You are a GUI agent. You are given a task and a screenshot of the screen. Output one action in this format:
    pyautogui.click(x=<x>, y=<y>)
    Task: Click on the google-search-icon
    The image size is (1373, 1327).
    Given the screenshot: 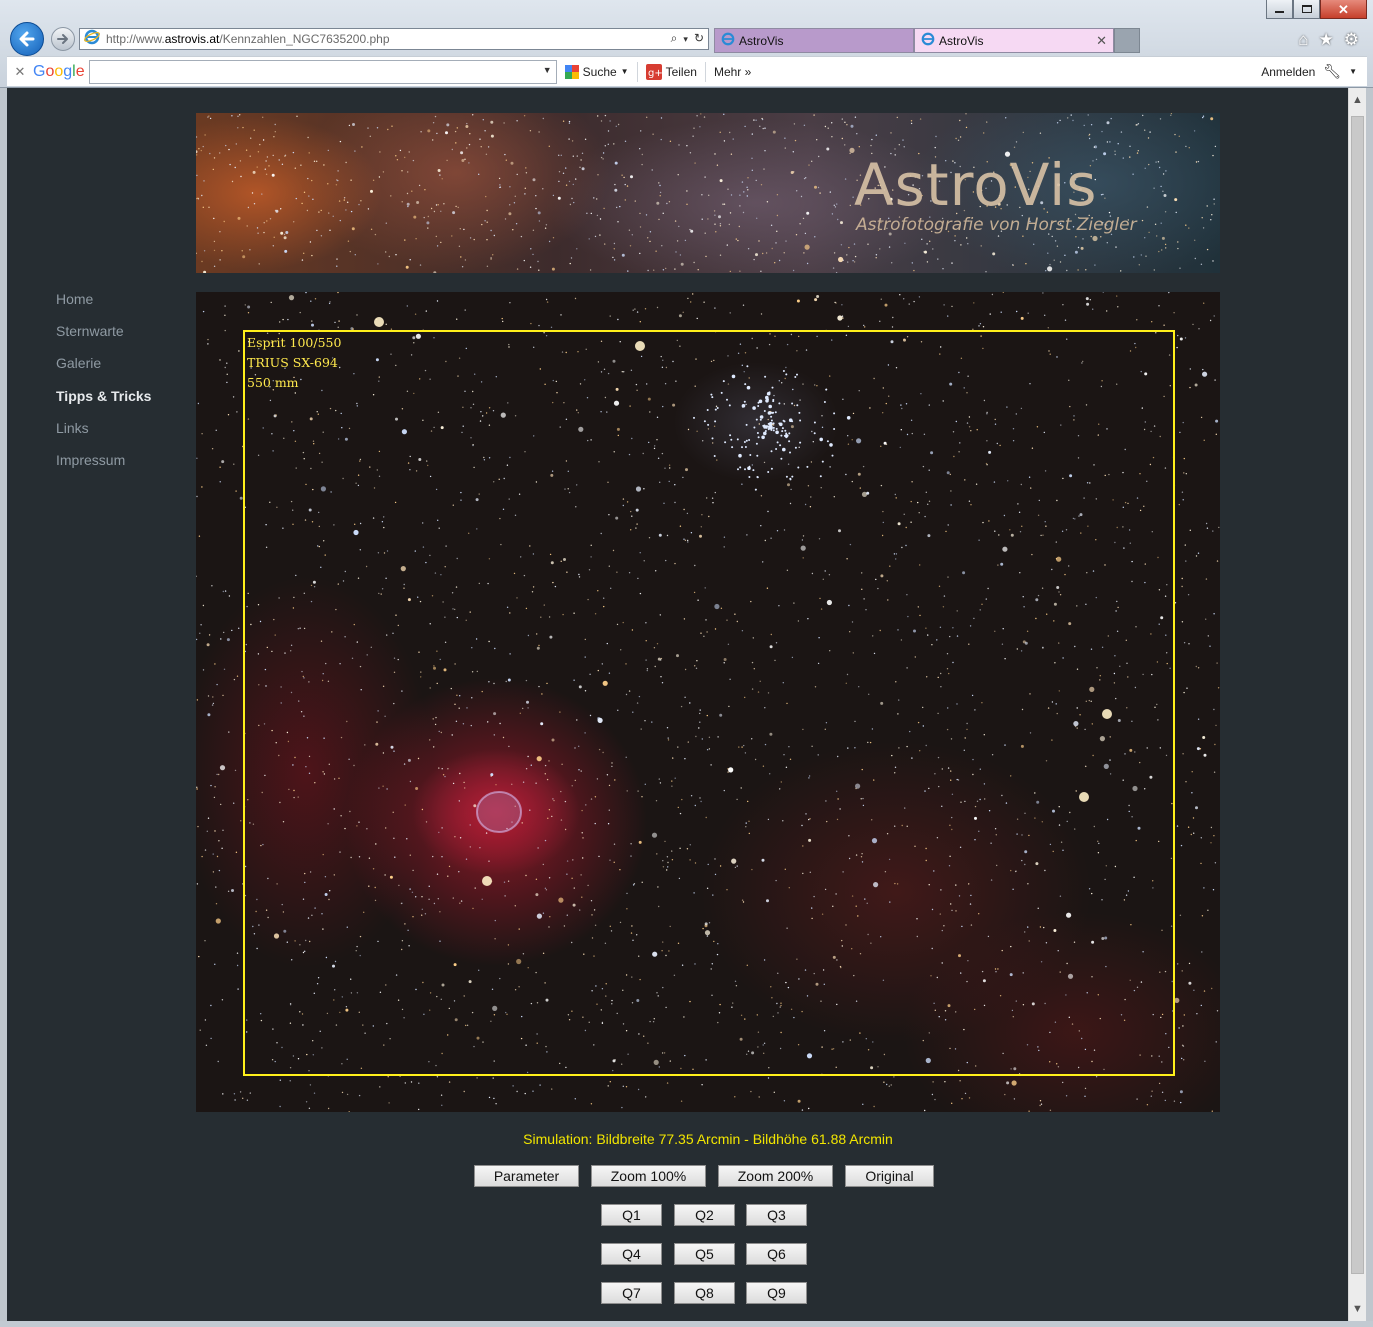 What is the action you would take?
    pyautogui.click(x=571, y=71)
    